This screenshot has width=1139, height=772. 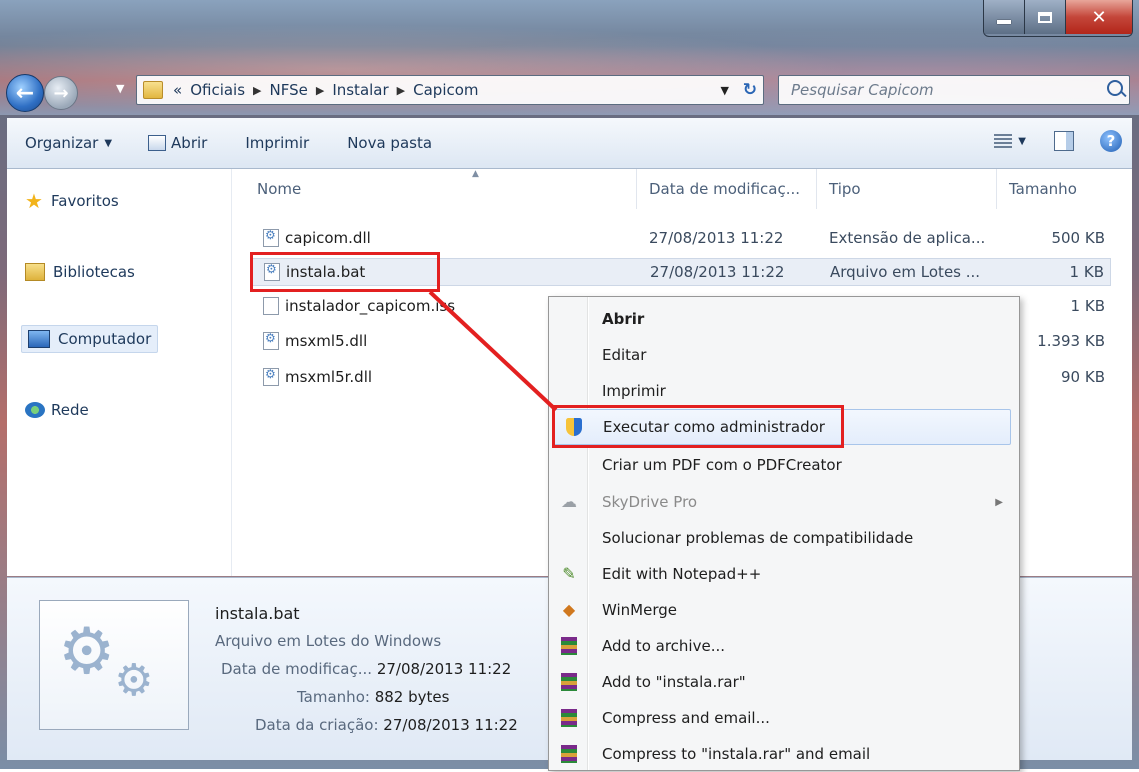 What do you see at coordinates (493, 351) in the screenshot?
I see `annotation-arrow` at bounding box center [493, 351].